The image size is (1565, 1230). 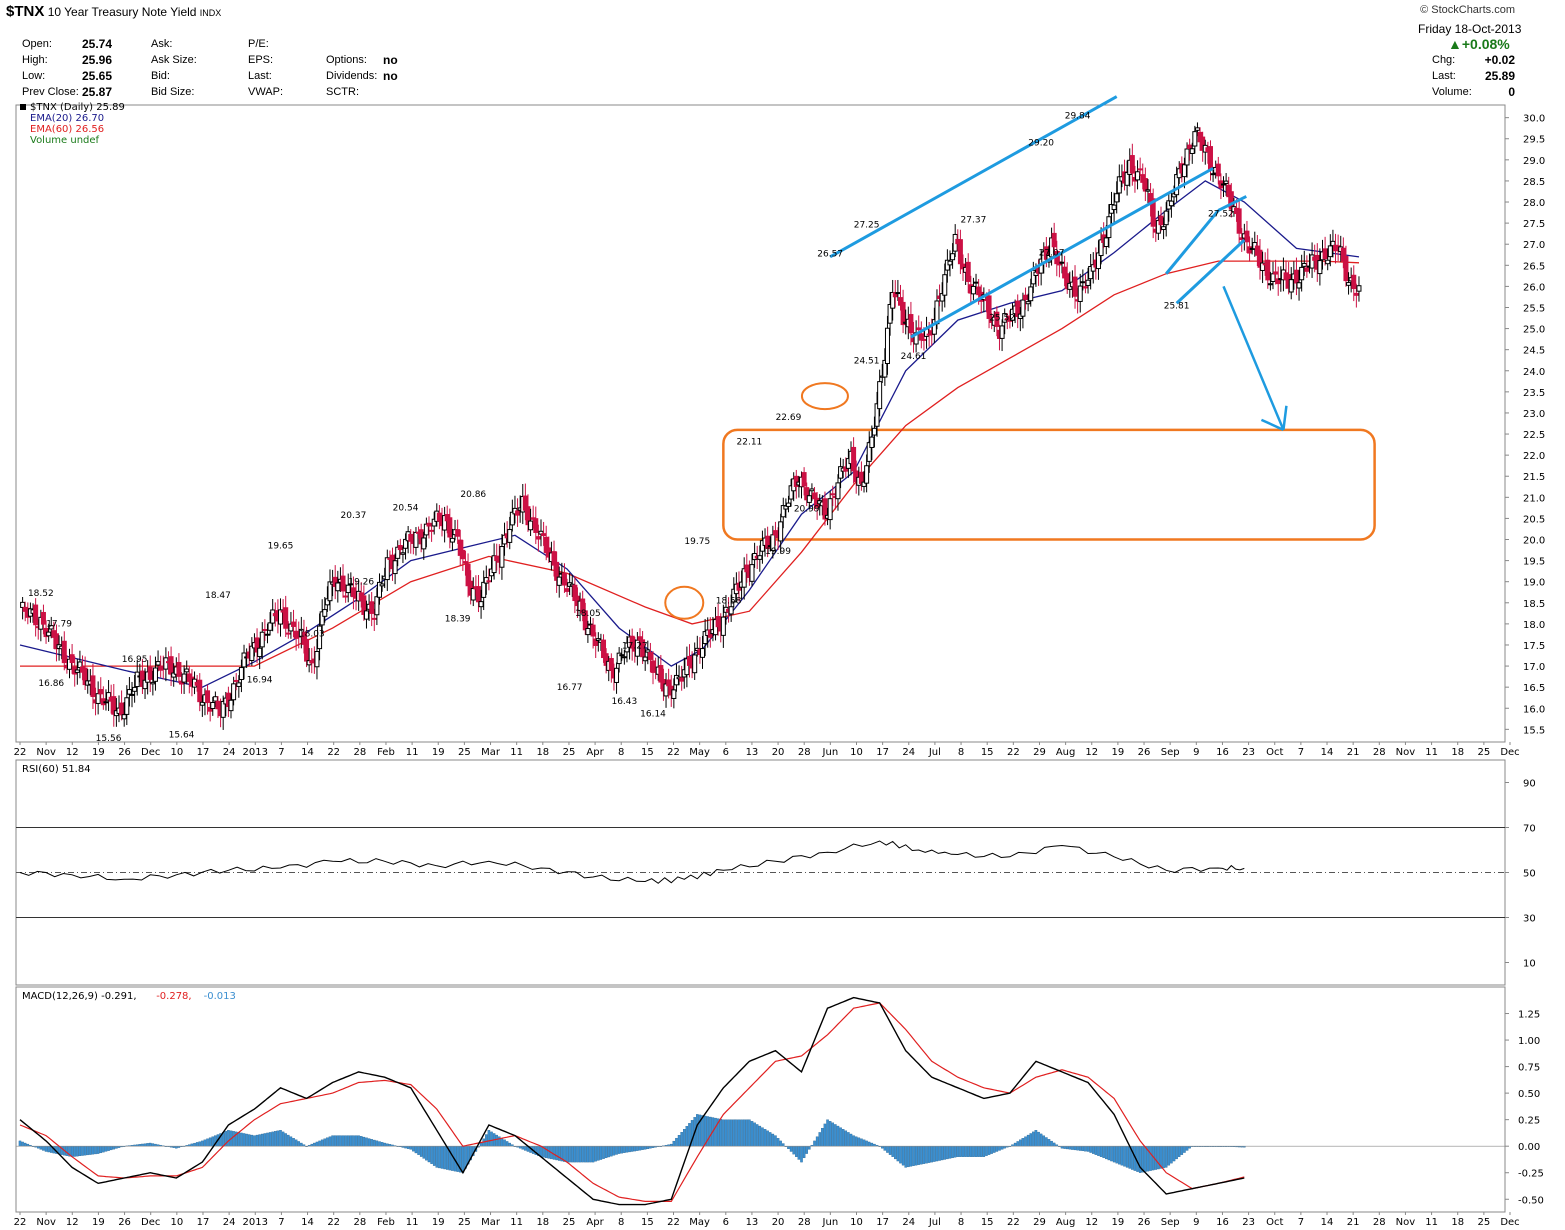 What do you see at coordinates (699, 1222) in the screenshot?
I see `x-tick-label: May` at bounding box center [699, 1222].